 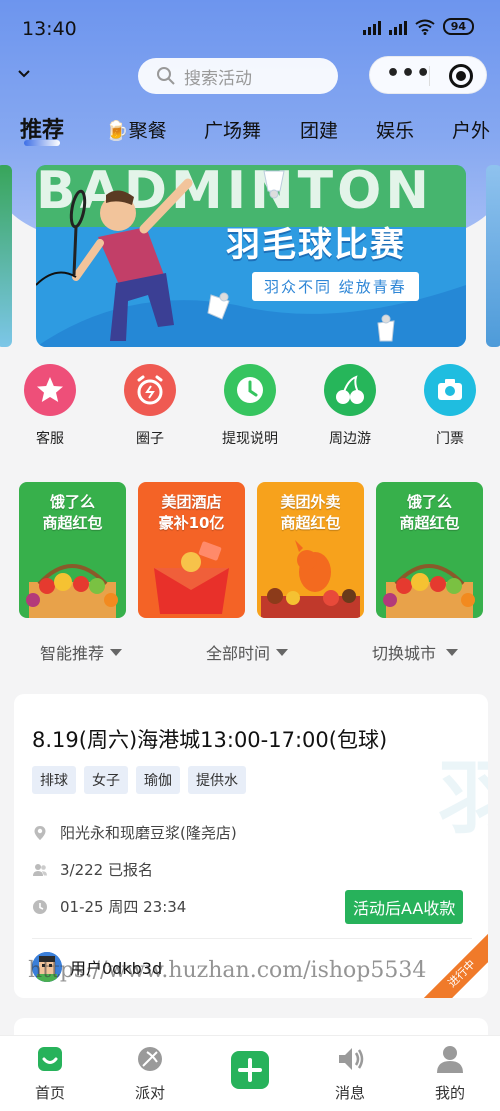 I want to click on quick-entry-withdraw-info: 提现说明, so click(x=250, y=406).